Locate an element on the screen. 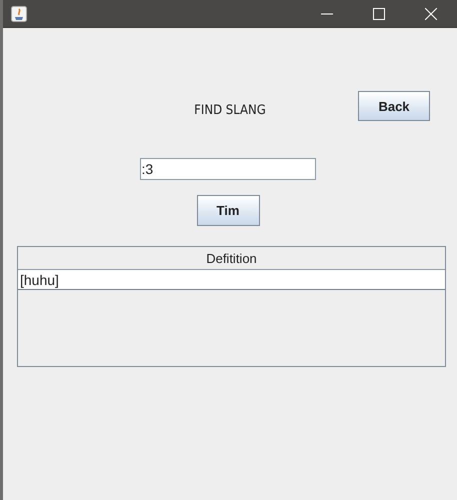 This screenshot has height=500, width=457. close-icon is located at coordinates (431, 14).